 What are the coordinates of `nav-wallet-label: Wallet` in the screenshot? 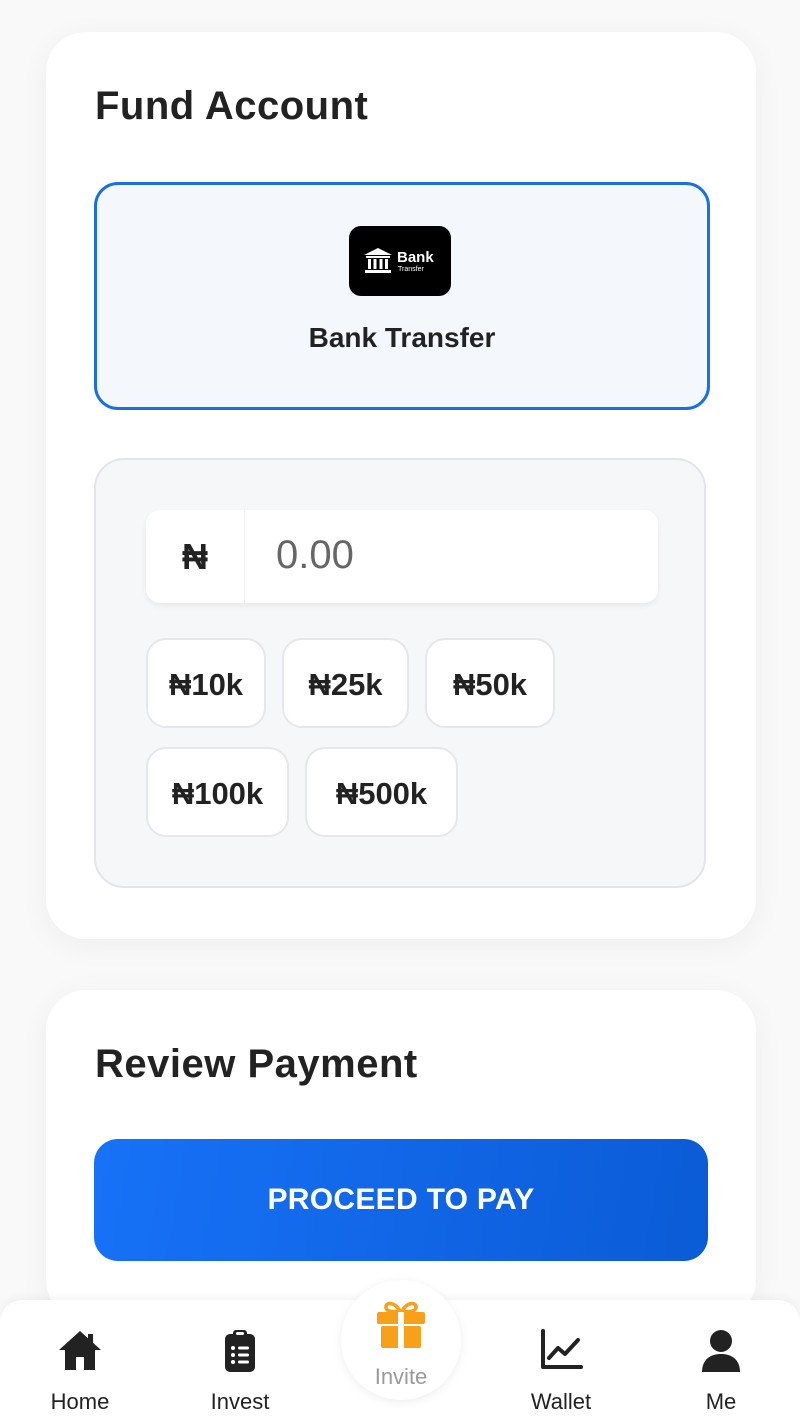 It's located at (561, 1401).